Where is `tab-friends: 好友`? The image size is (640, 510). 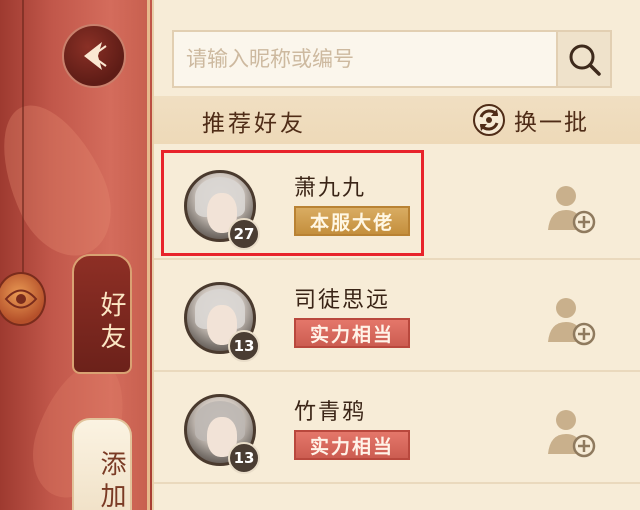
tab-friends: 好友 is located at coordinates (102, 314).